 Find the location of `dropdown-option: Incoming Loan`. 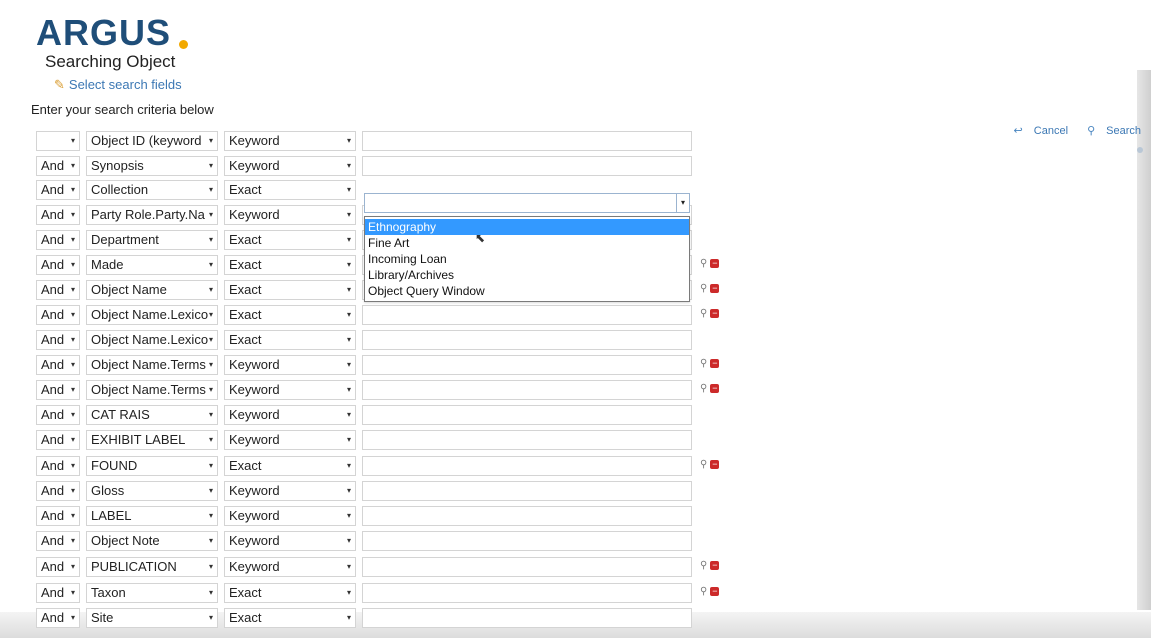

dropdown-option: Incoming Loan is located at coordinates (527, 259).